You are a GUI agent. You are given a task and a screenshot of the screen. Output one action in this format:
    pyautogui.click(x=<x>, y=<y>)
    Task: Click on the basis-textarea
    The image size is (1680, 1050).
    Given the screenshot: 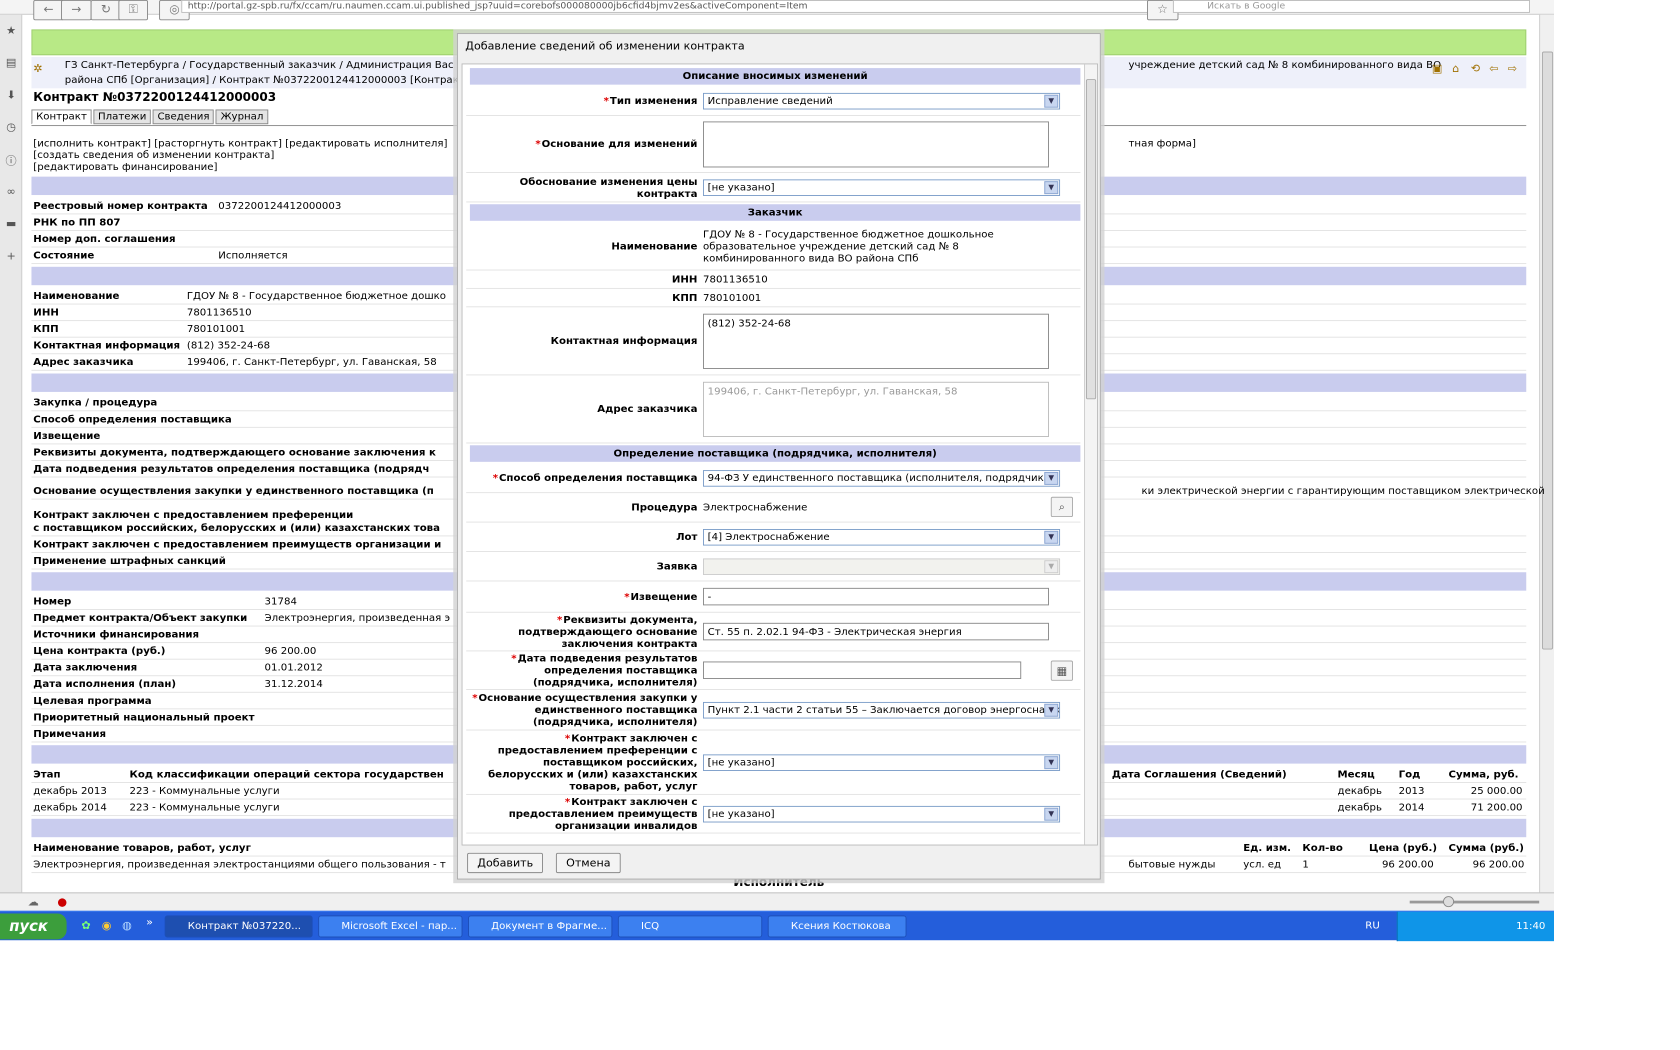 What is the action you would take?
    pyautogui.click(x=876, y=143)
    